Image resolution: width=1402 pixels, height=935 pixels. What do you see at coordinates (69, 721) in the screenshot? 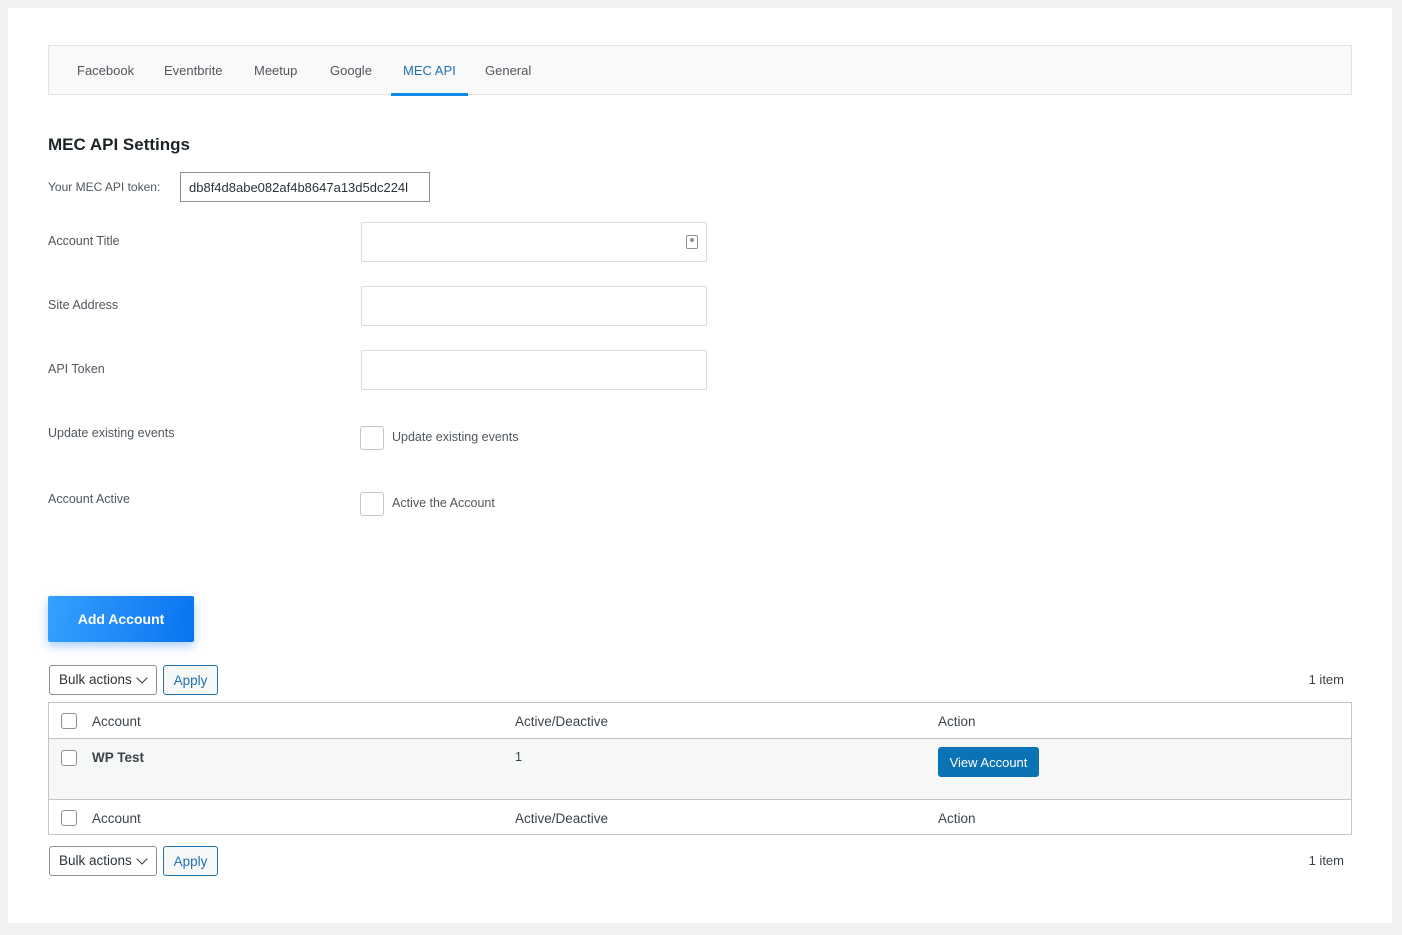
I see `select-all-checkbox` at bounding box center [69, 721].